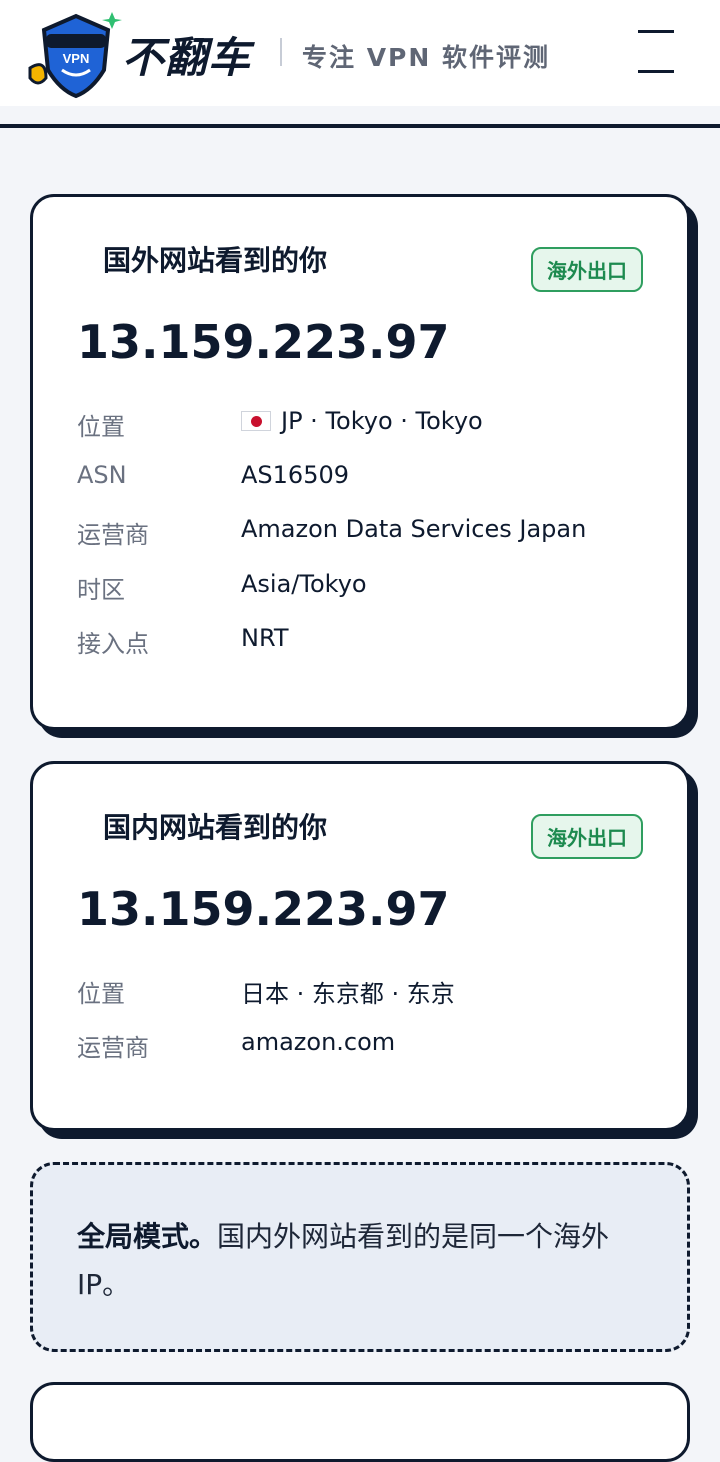  Describe the element at coordinates (360, 1422) in the screenshot. I see `next-card-partial` at that location.